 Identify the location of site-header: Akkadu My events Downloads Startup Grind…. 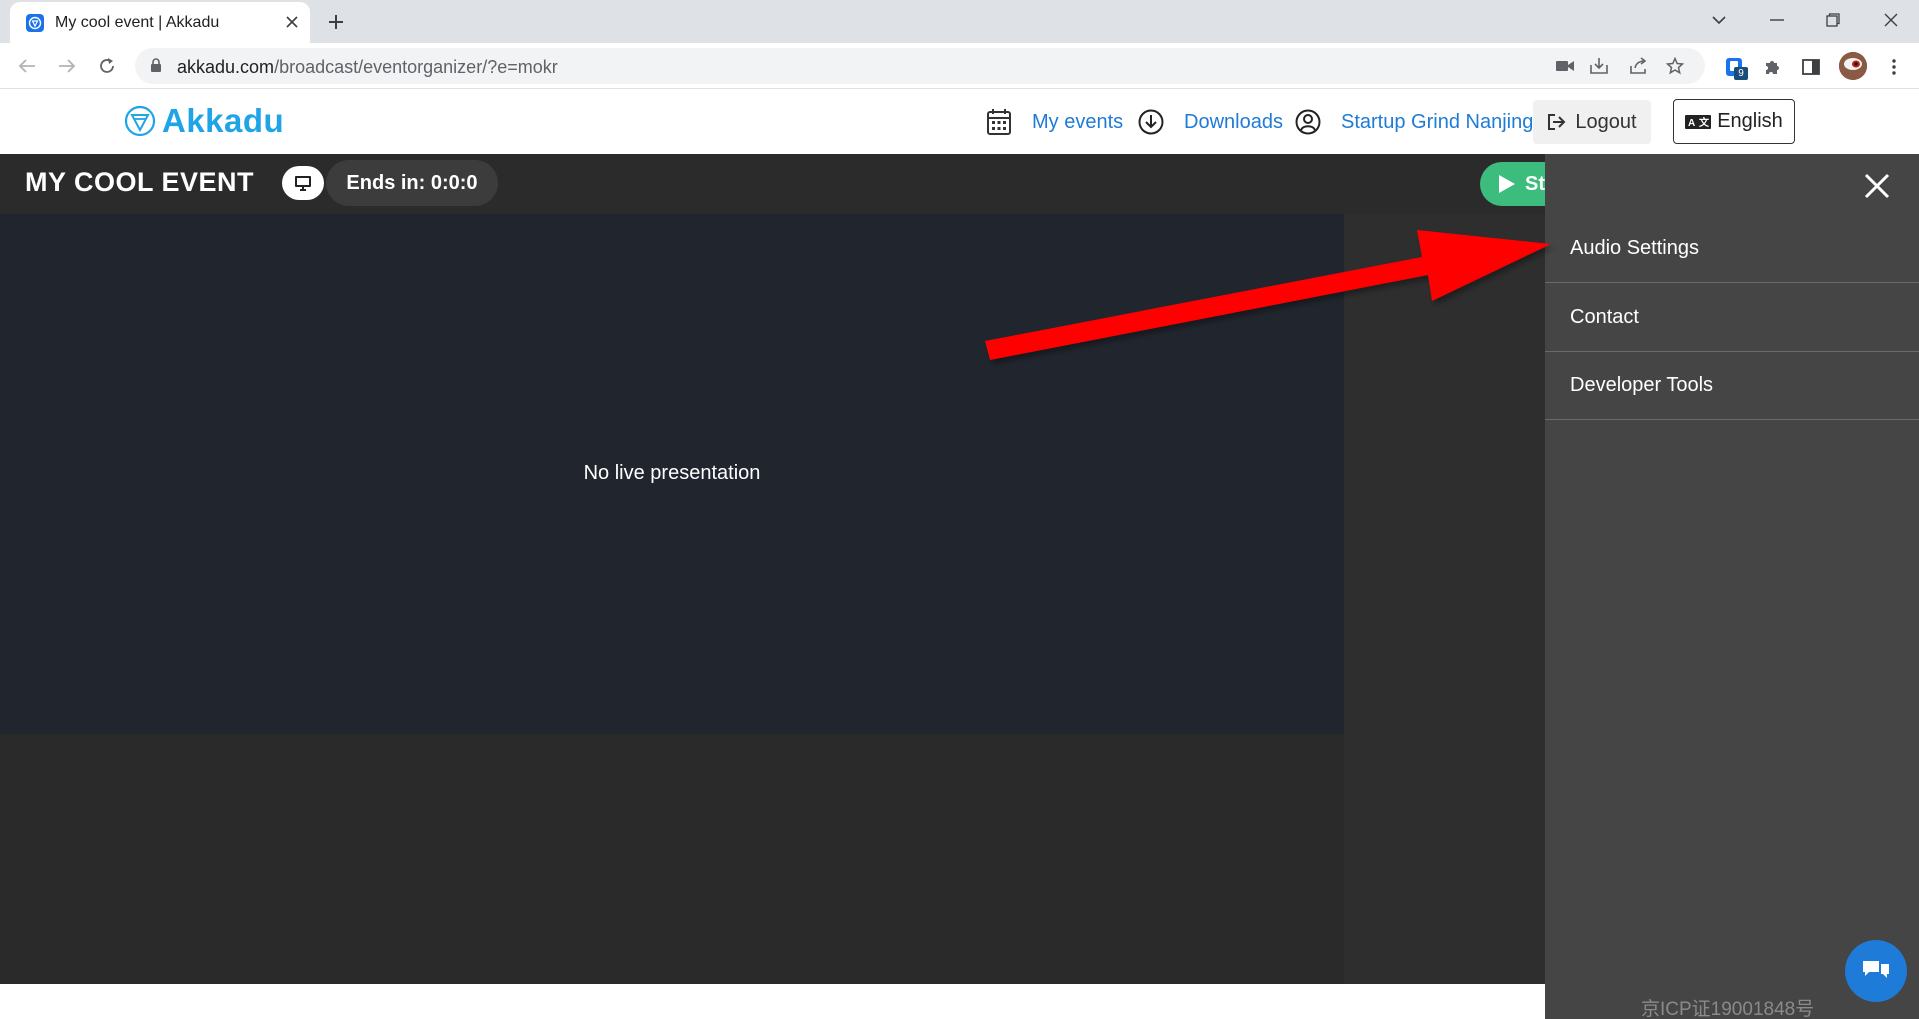
(959, 121).